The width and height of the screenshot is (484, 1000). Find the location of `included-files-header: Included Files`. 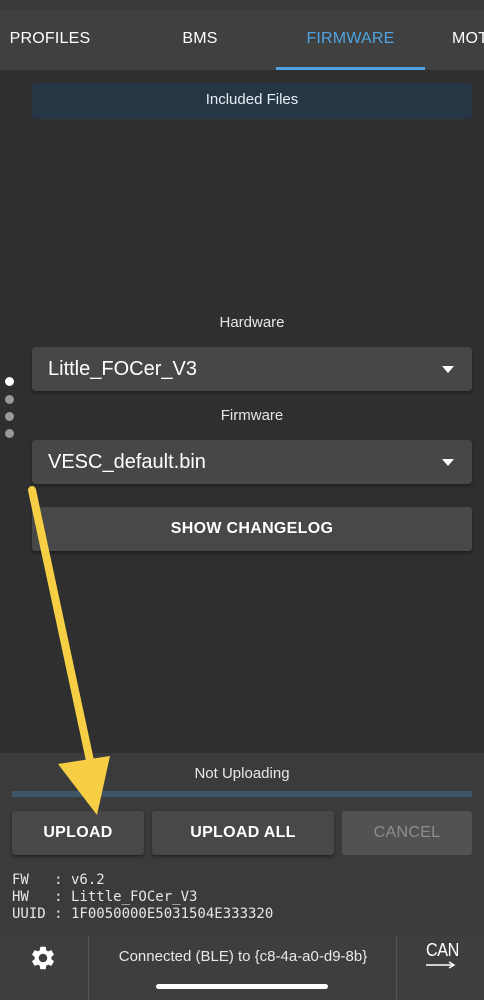

included-files-header: Included Files is located at coordinates (252, 101).